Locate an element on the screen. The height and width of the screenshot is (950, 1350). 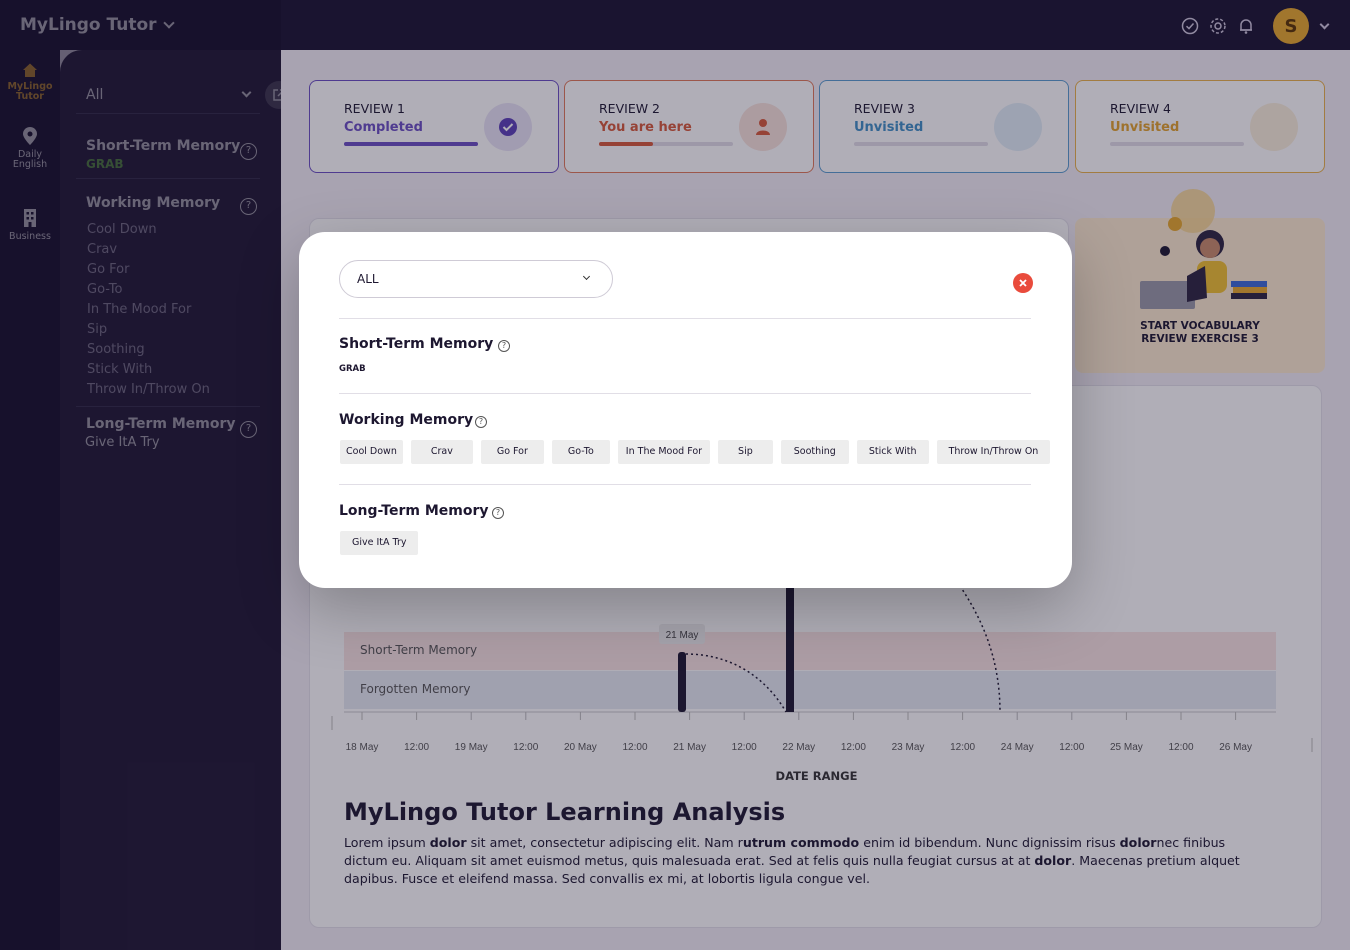
close-button is located at coordinates (1023, 283).